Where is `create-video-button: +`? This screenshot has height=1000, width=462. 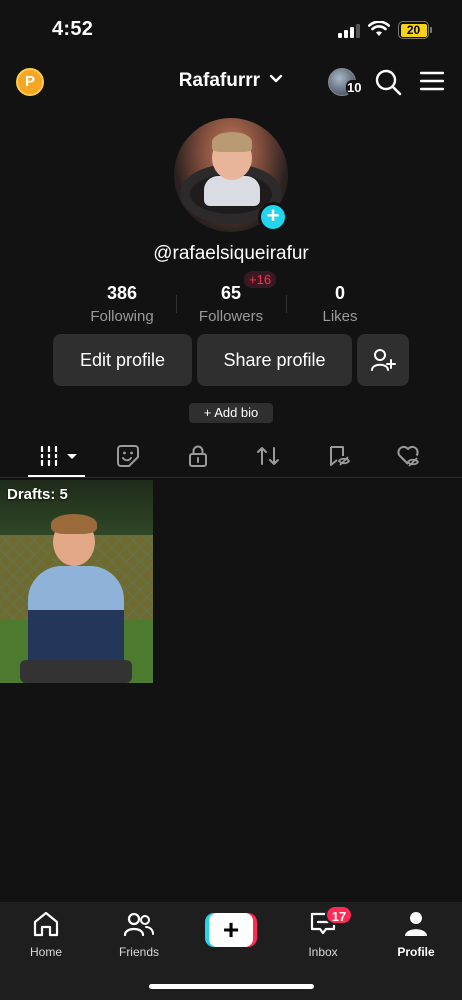 create-video-button: + is located at coordinates (231, 930).